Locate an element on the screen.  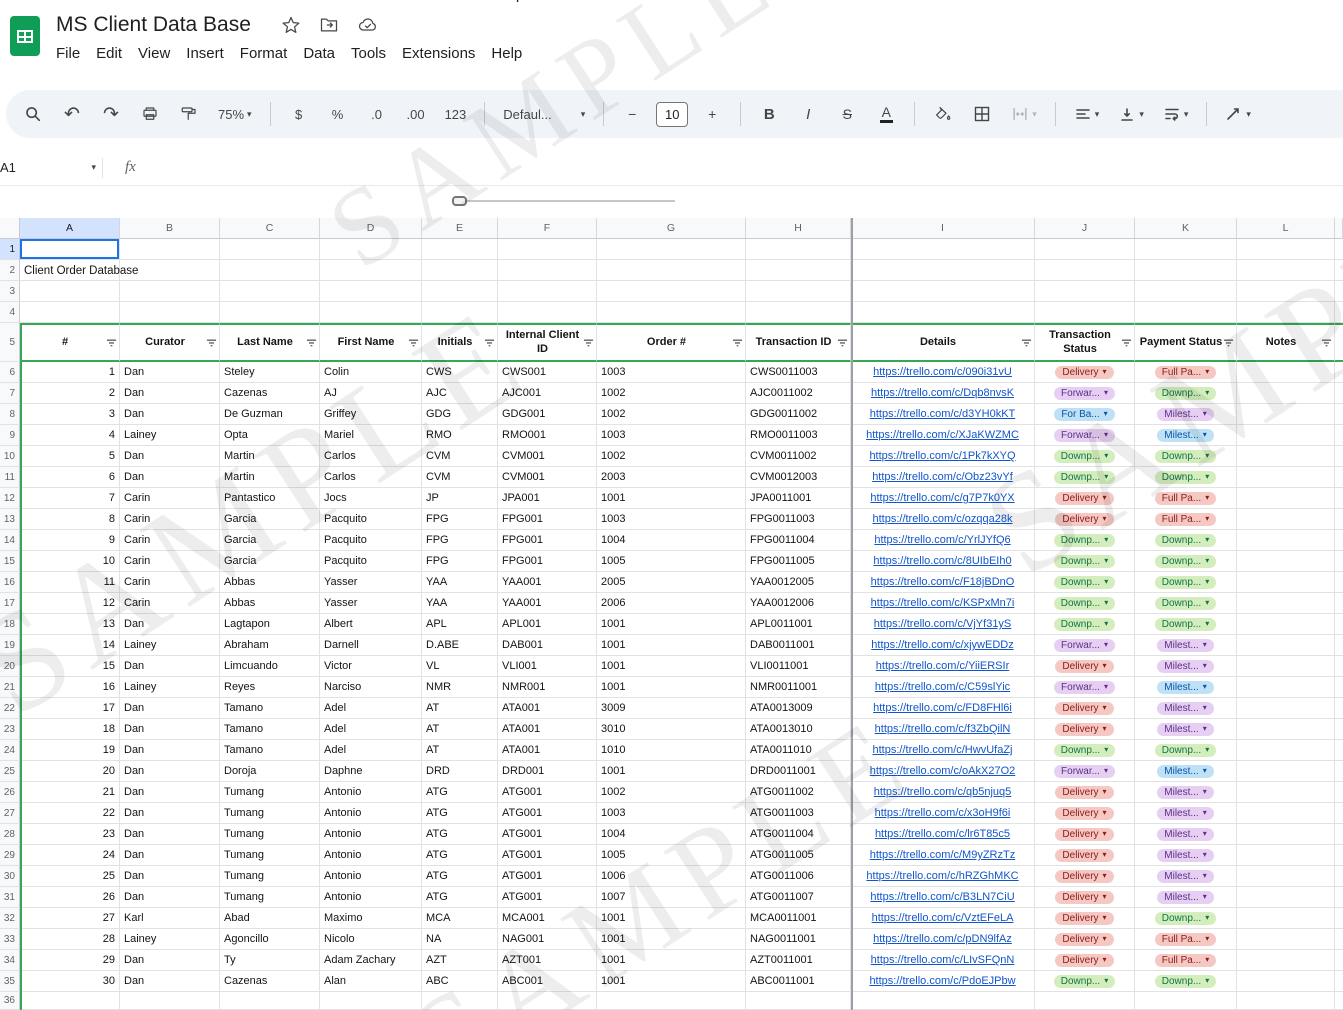
details-link: https://trello.com/c/XJaKWZMC is located at coordinates (942, 435).